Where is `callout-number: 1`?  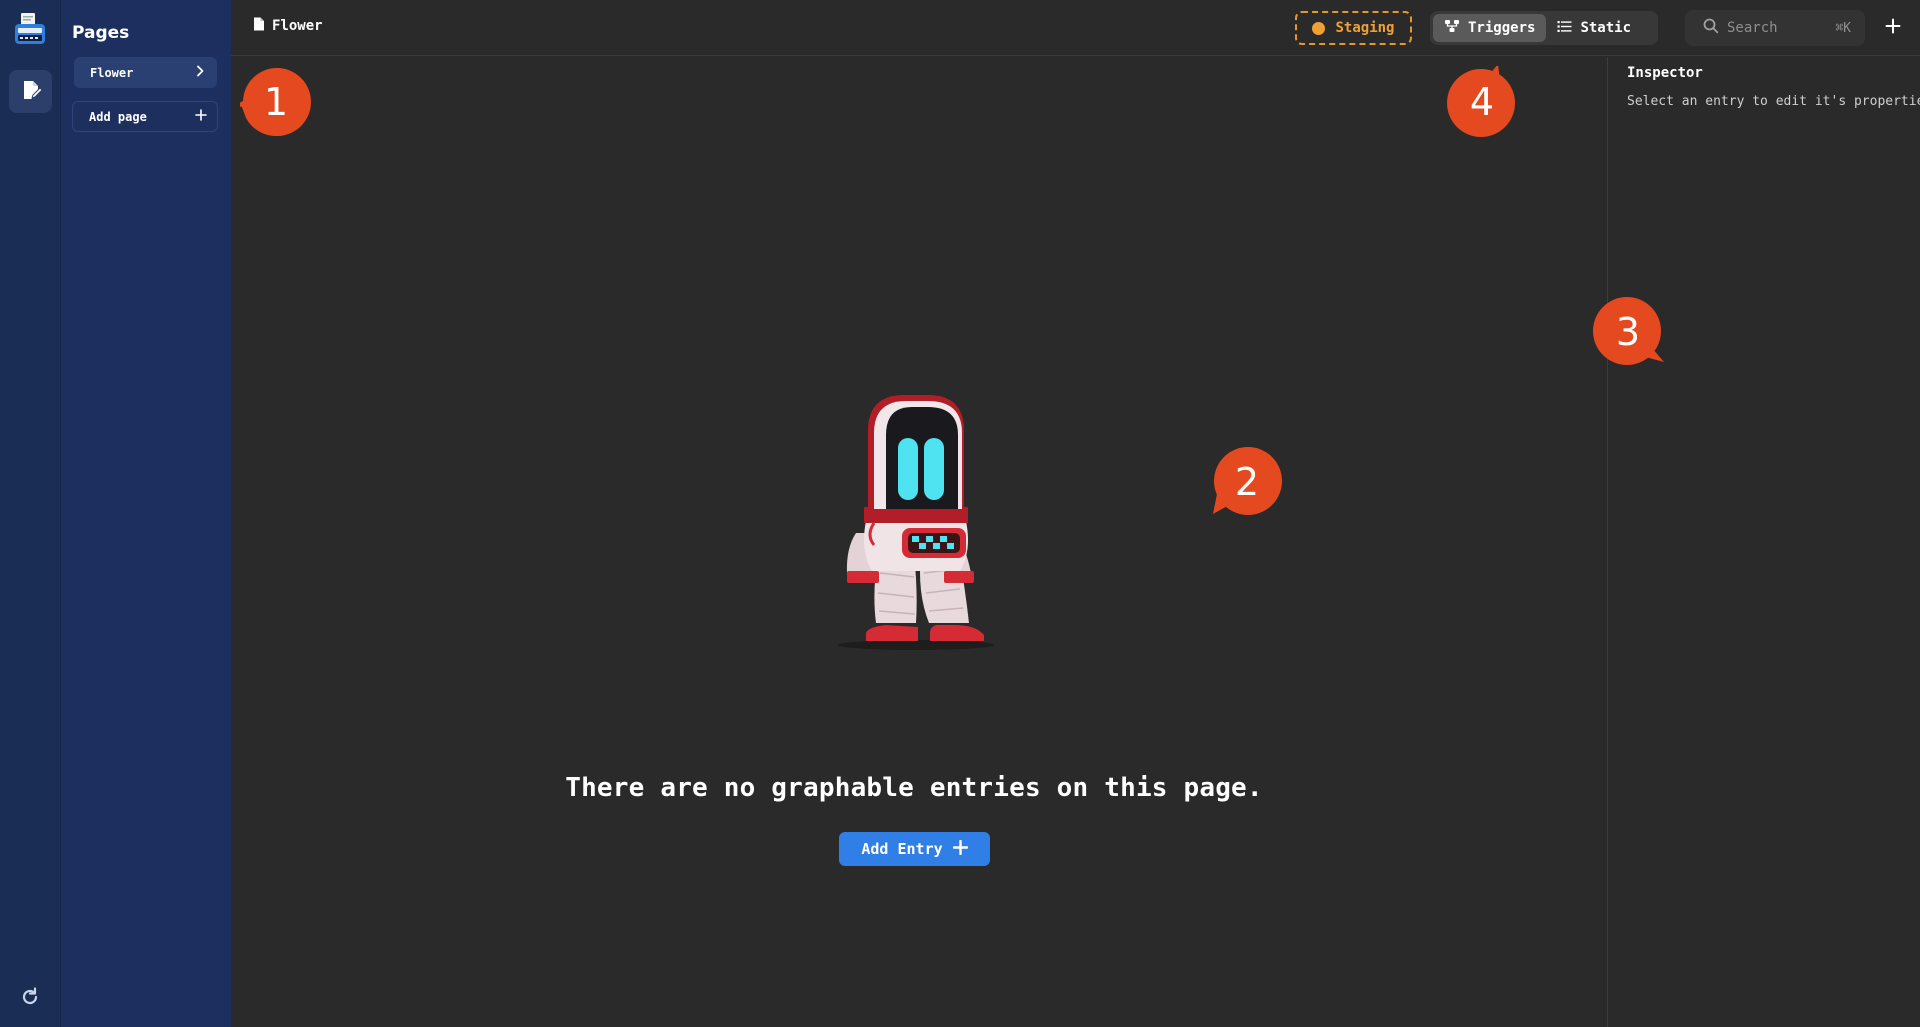
callout-number: 1 is located at coordinates (276, 102).